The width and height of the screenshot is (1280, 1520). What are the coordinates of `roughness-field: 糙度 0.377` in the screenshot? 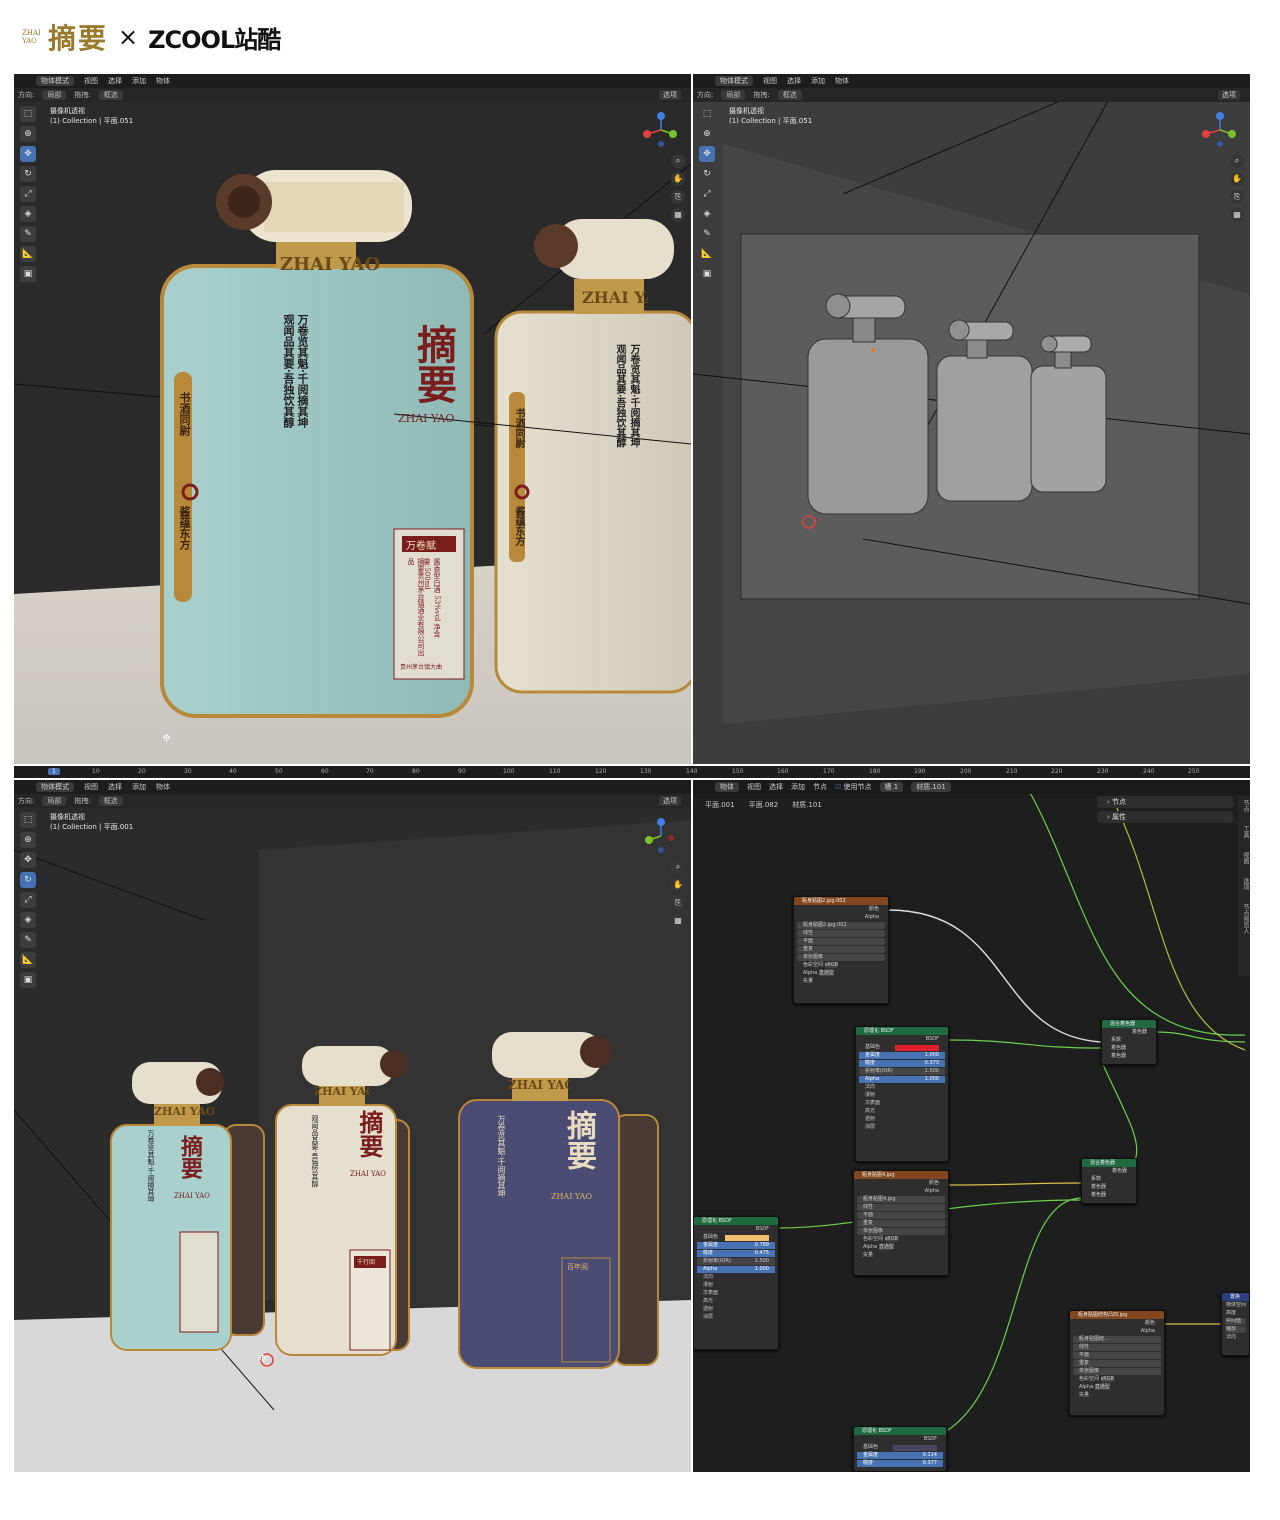 It's located at (900, 1463).